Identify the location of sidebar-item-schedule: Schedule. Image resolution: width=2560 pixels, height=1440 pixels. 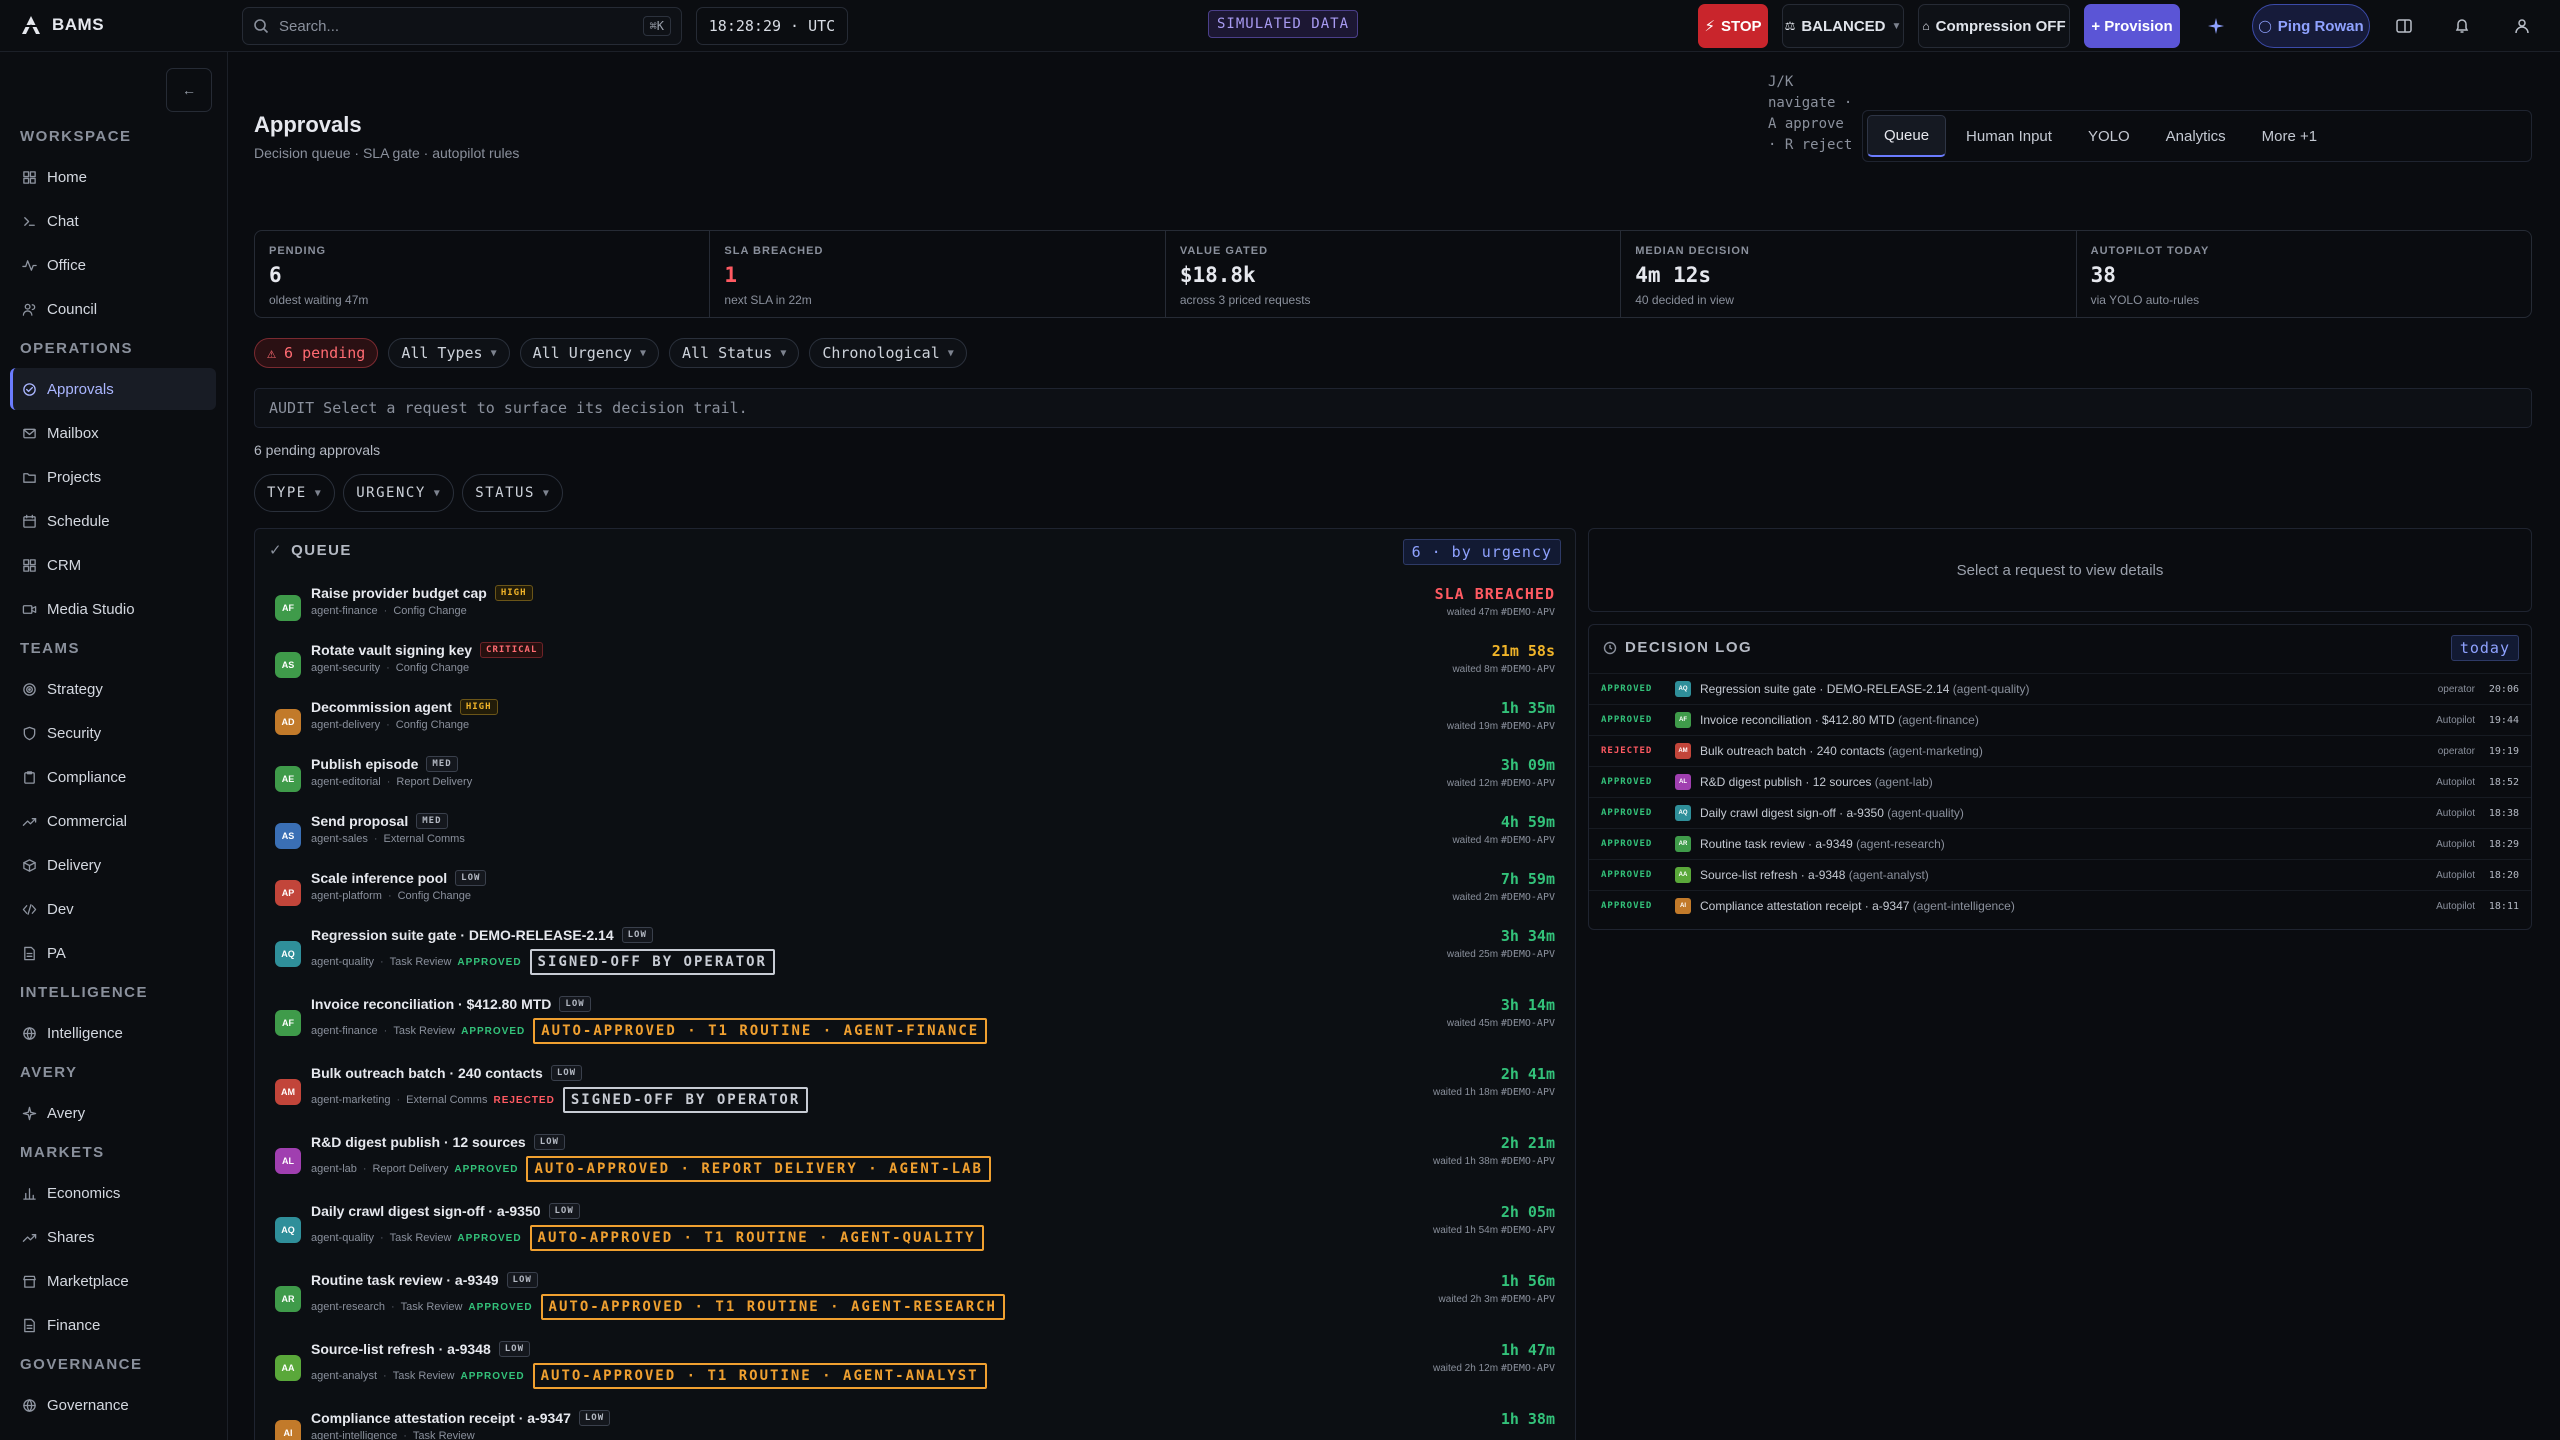
(113, 521).